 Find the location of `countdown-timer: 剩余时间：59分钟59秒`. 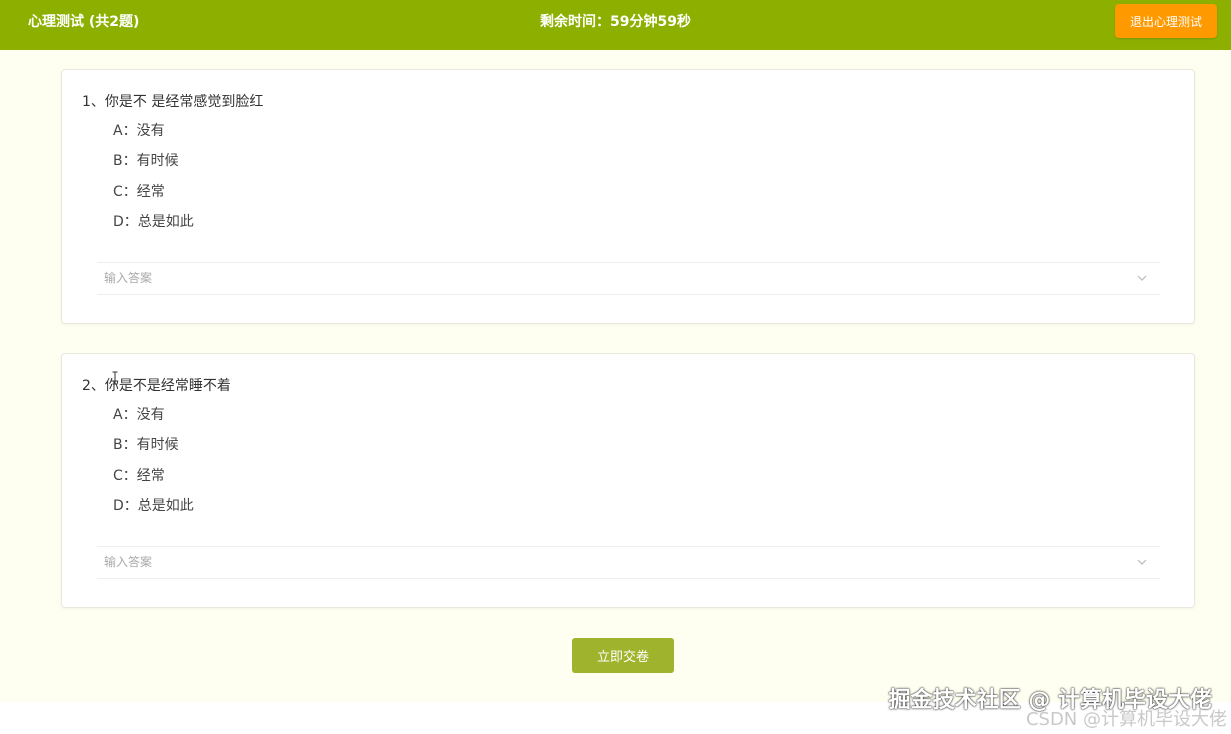

countdown-timer: 剩余时间：59分钟59秒 is located at coordinates (615, 22).